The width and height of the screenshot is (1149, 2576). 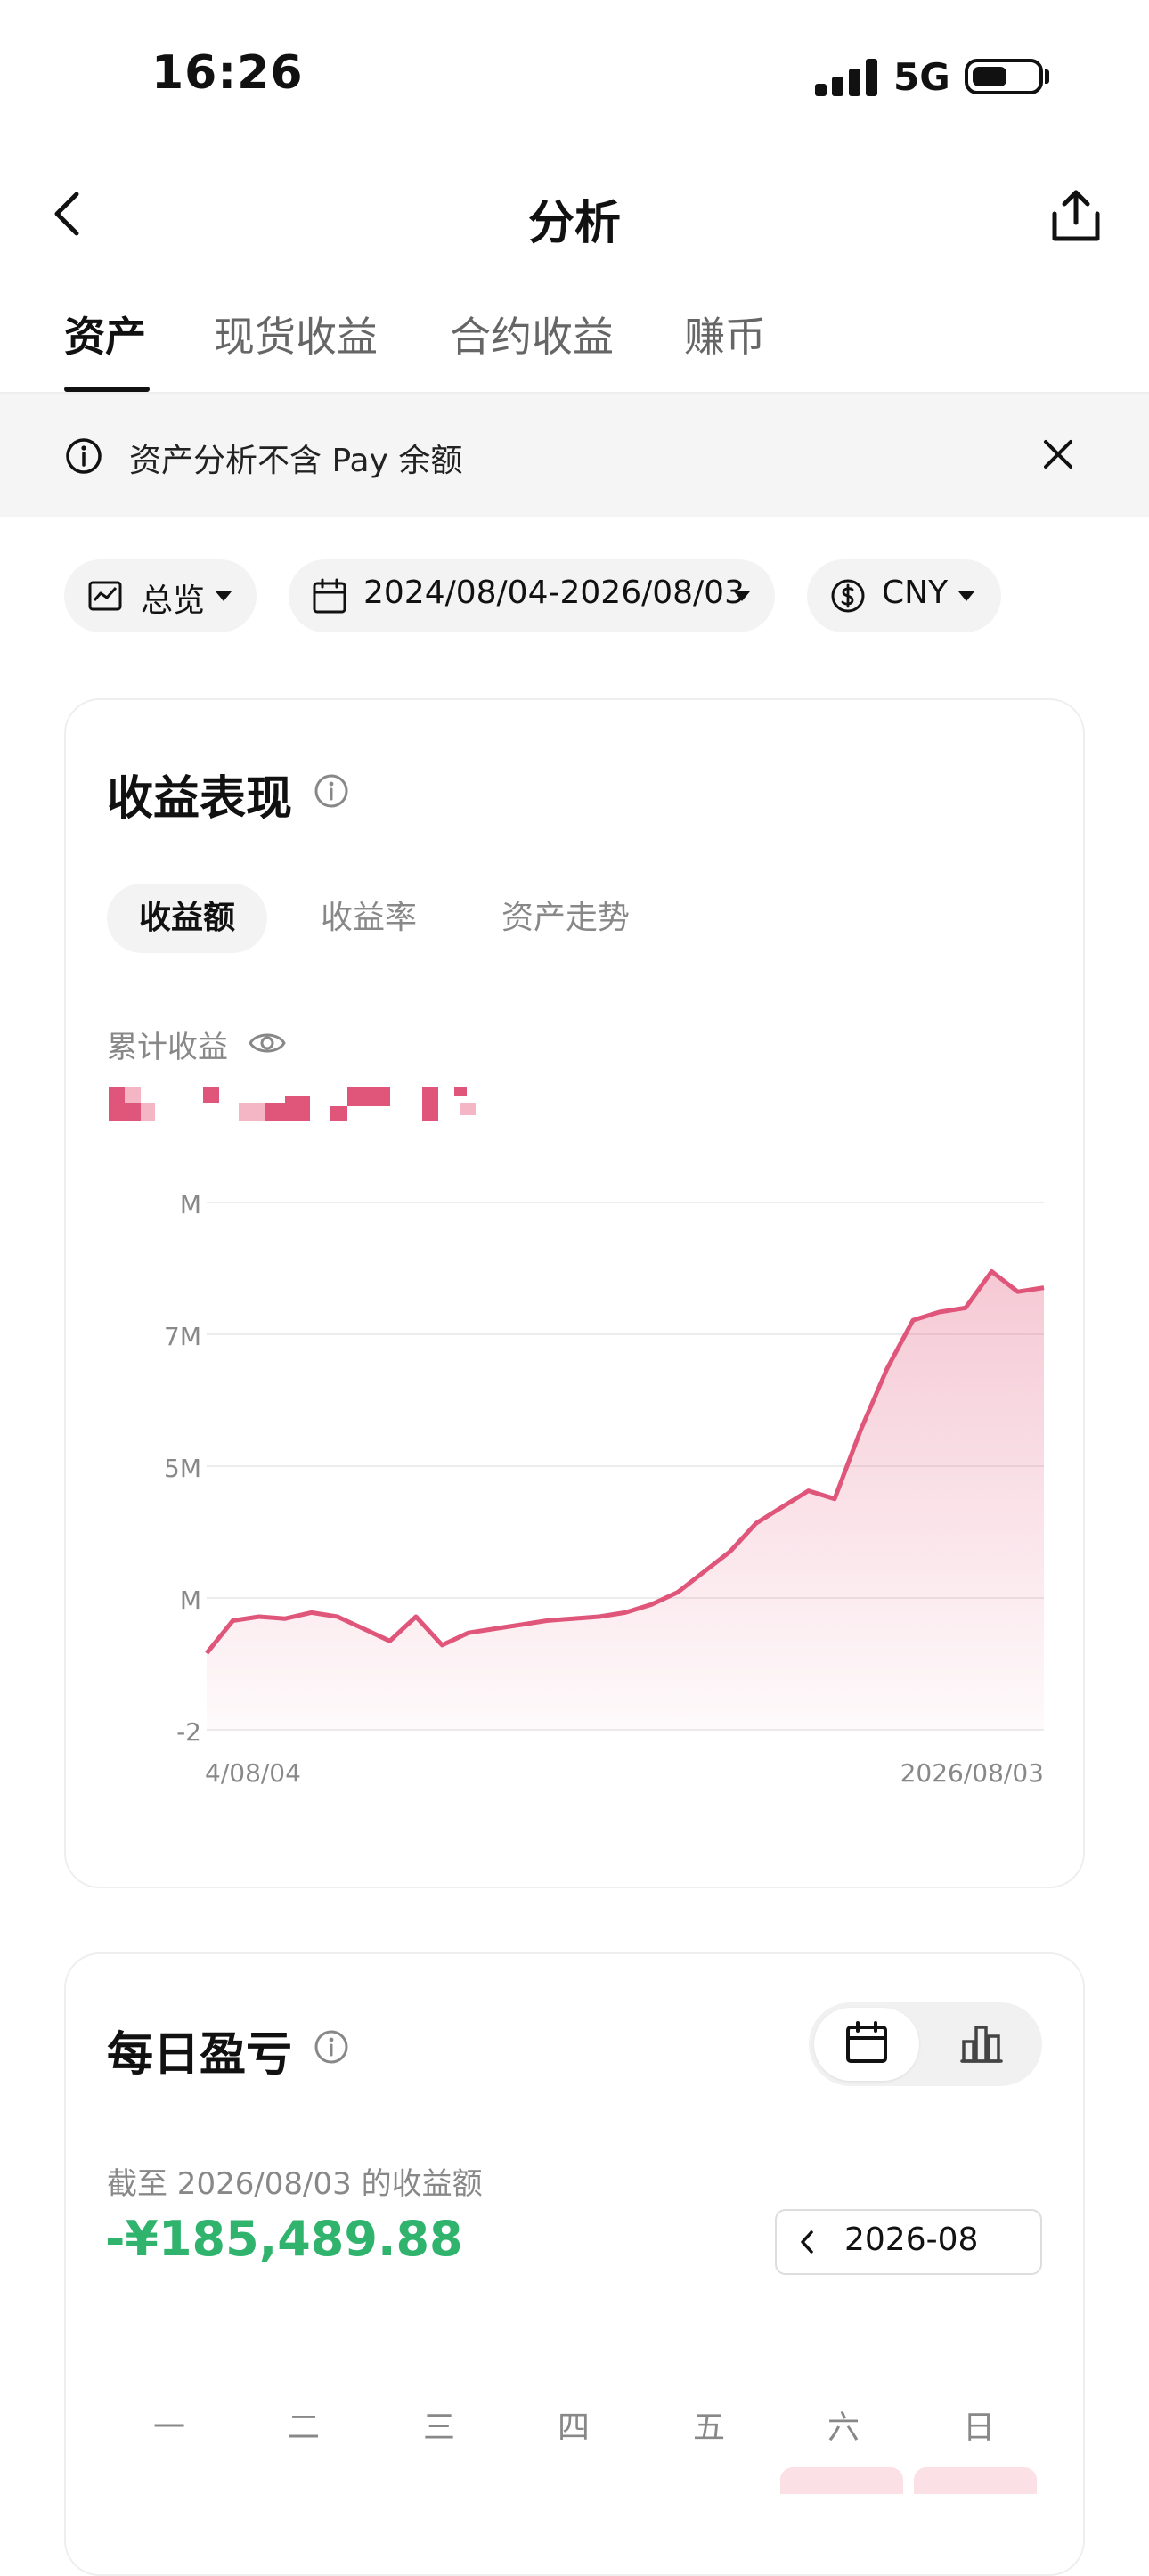 What do you see at coordinates (725, 334) in the screenshot?
I see `tab-earn: 赚币` at bounding box center [725, 334].